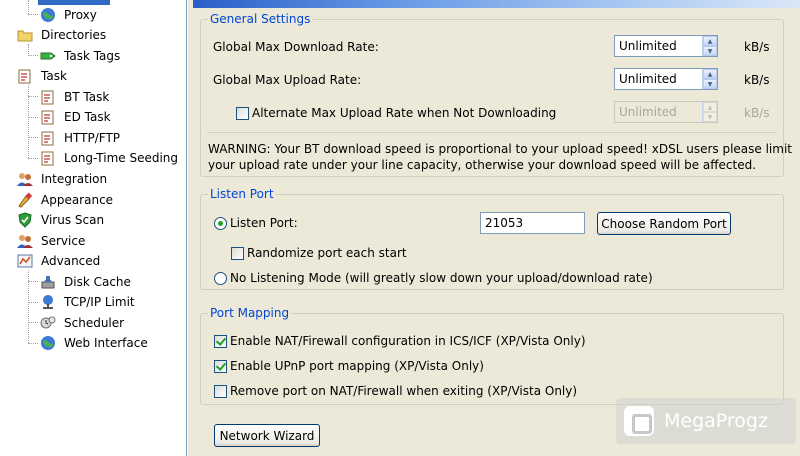 Image resolution: width=800 pixels, height=456 pixels. I want to click on sidebar-item-ed-task: ED Task, so click(76, 116).